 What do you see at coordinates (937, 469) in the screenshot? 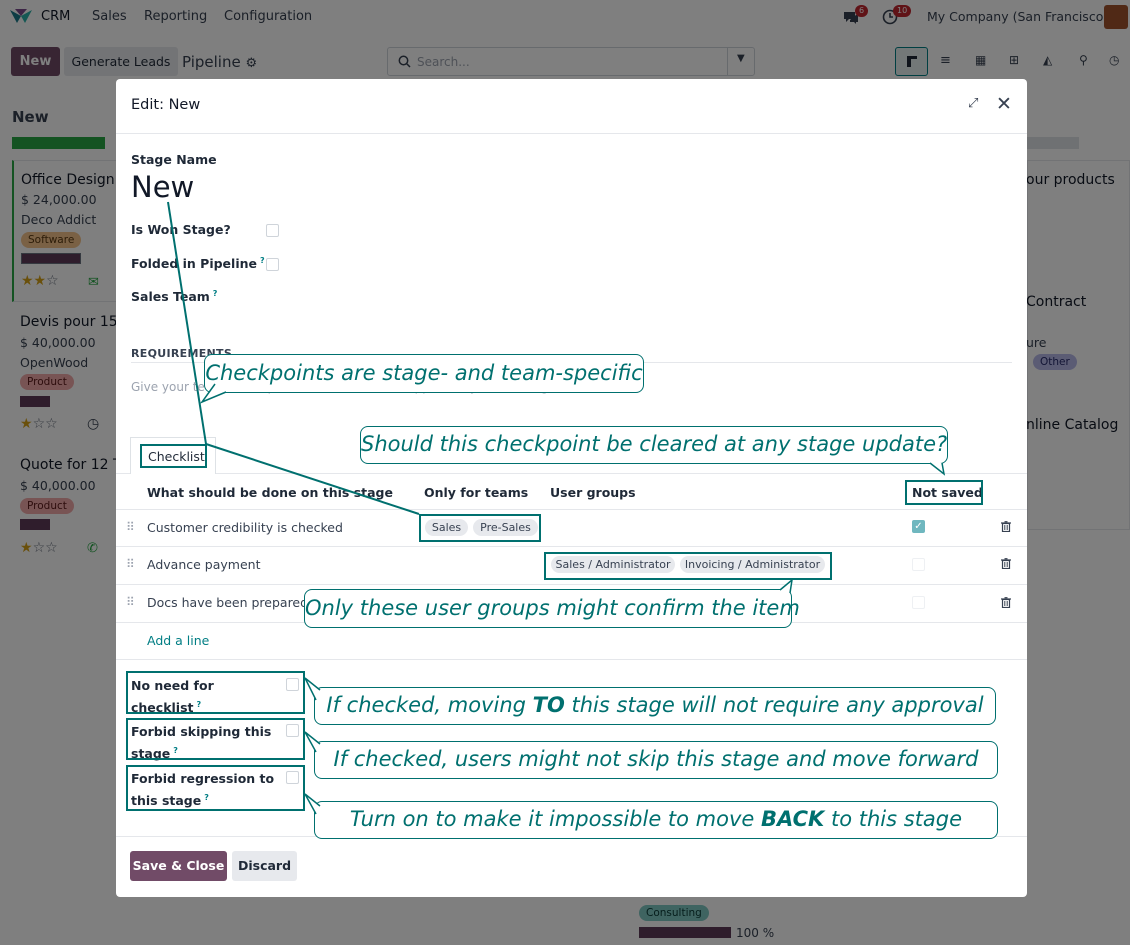
I see `pointer-cleared` at bounding box center [937, 469].